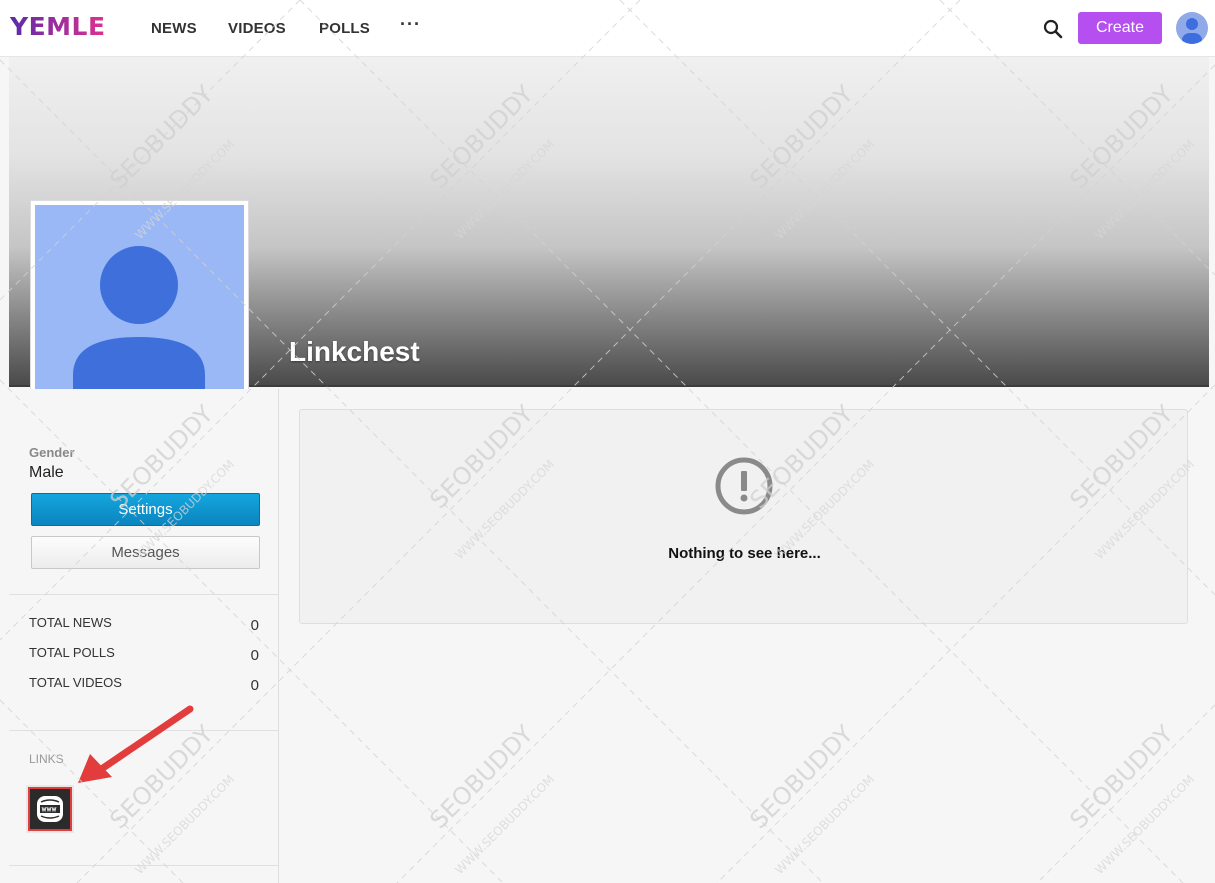 Image resolution: width=1215 pixels, height=883 pixels. I want to click on create-button: Create, so click(1120, 28).